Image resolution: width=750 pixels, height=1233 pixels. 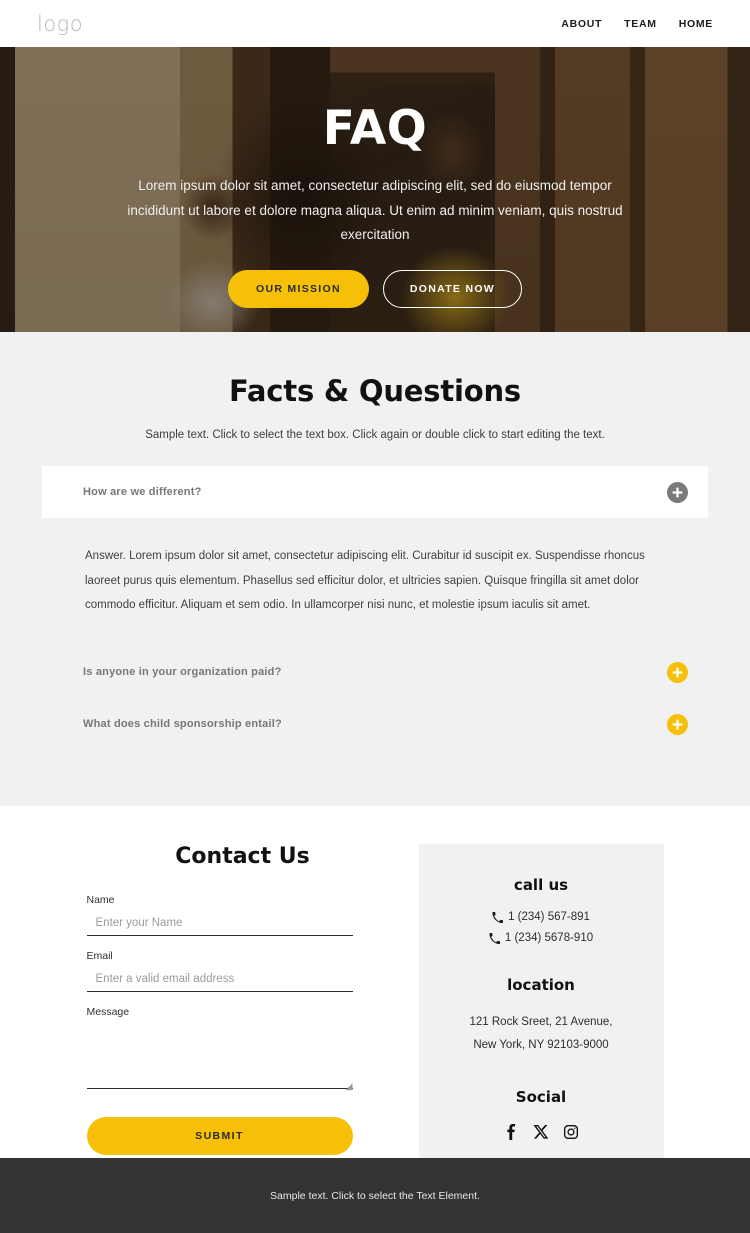 What do you see at coordinates (375, 672) in the screenshot?
I see `faq-item-is-anyone-paid: Is anyone in your organization paid?` at bounding box center [375, 672].